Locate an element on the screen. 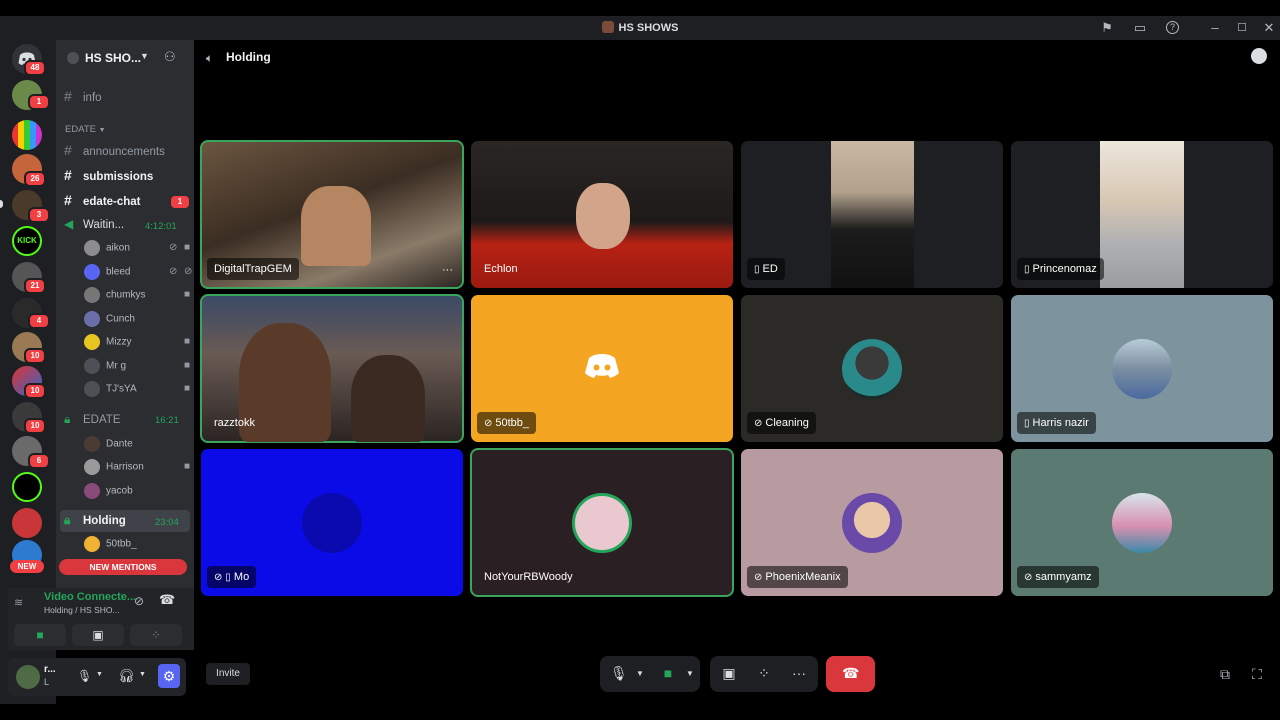  server-badge: 26 is located at coordinates (35, 179).